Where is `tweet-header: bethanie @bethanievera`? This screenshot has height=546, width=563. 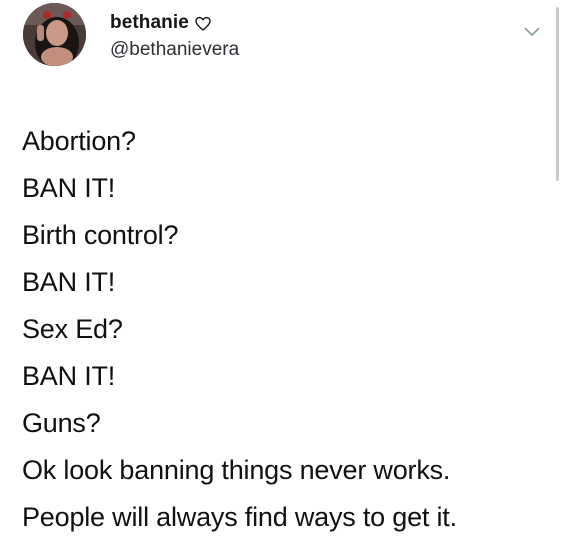
tweet-header: bethanie @bethanievera is located at coordinates (174, 36).